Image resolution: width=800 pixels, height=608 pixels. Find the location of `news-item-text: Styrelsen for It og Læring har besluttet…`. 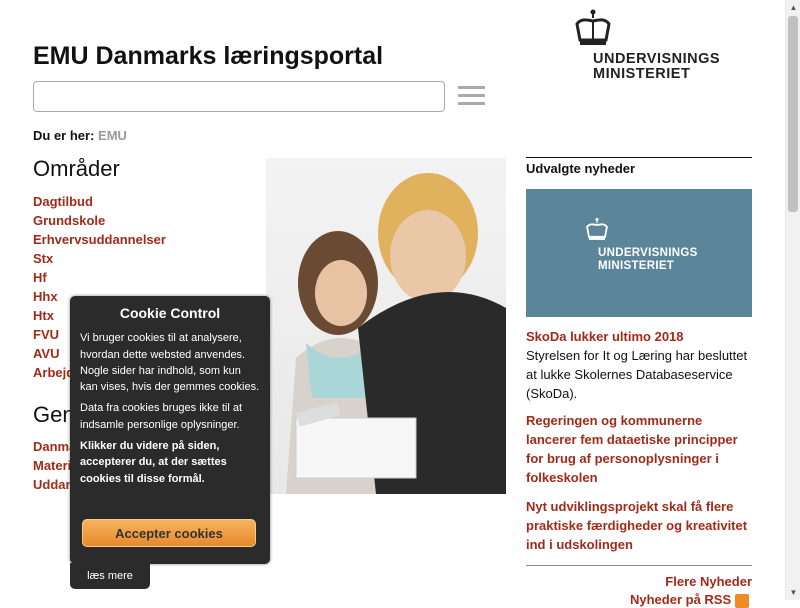

news-item-text: Styrelsen for It og Læring har besluttet… is located at coordinates (637, 374).